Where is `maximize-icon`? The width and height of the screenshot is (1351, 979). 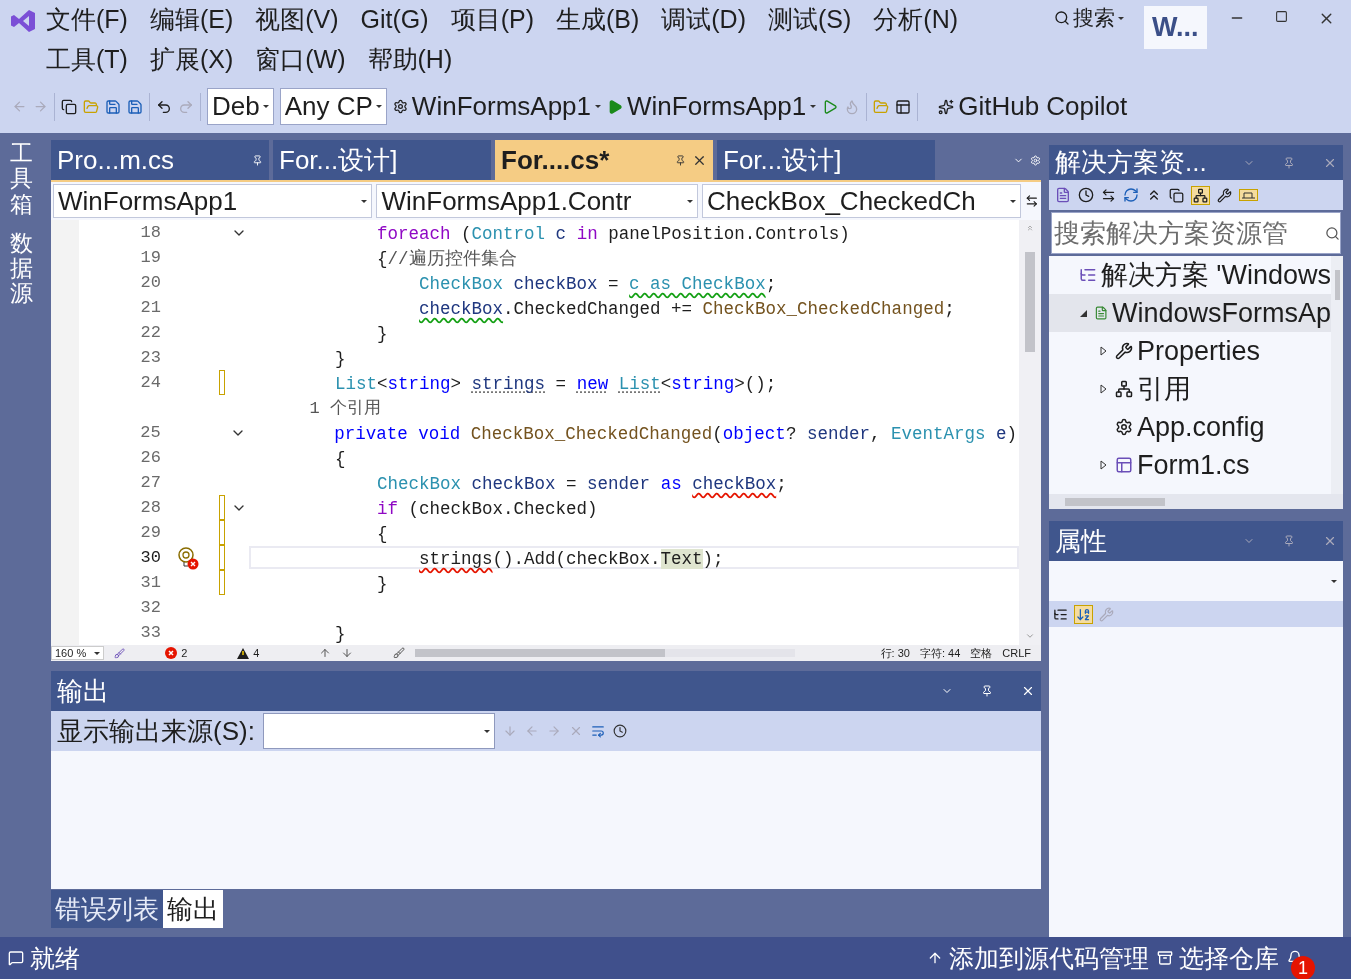
maximize-icon is located at coordinates (1281, 16).